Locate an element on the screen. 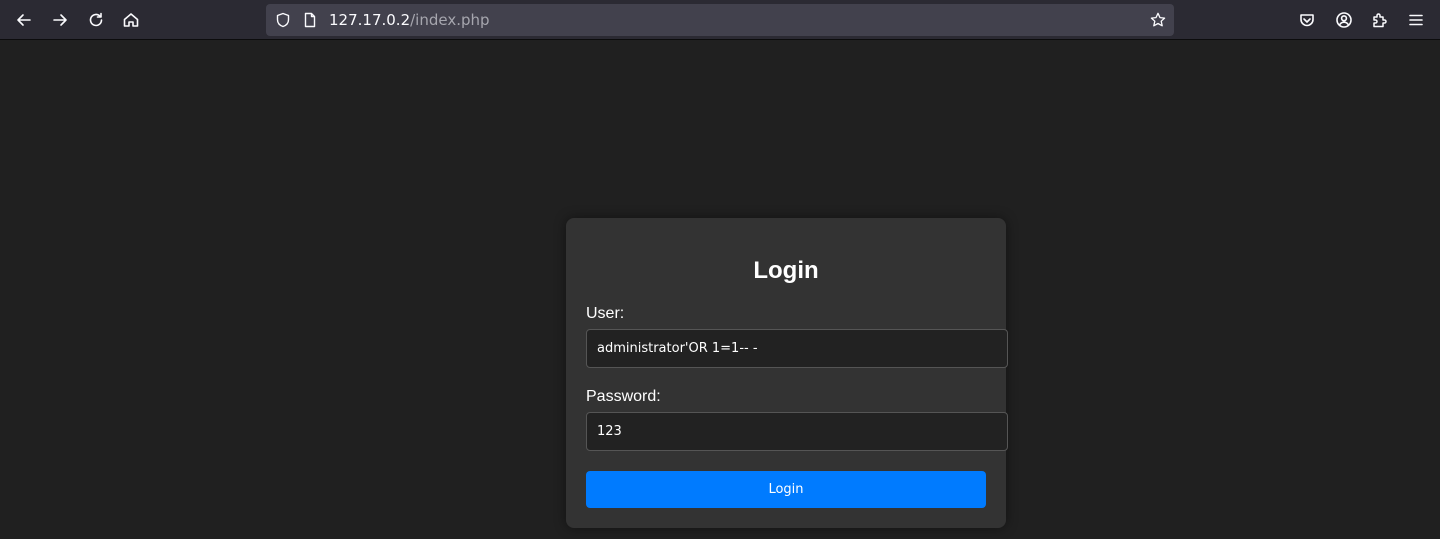 The width and height of the screenshot is (1440, 539). user-label: User: is located at coordinates (605, 313).